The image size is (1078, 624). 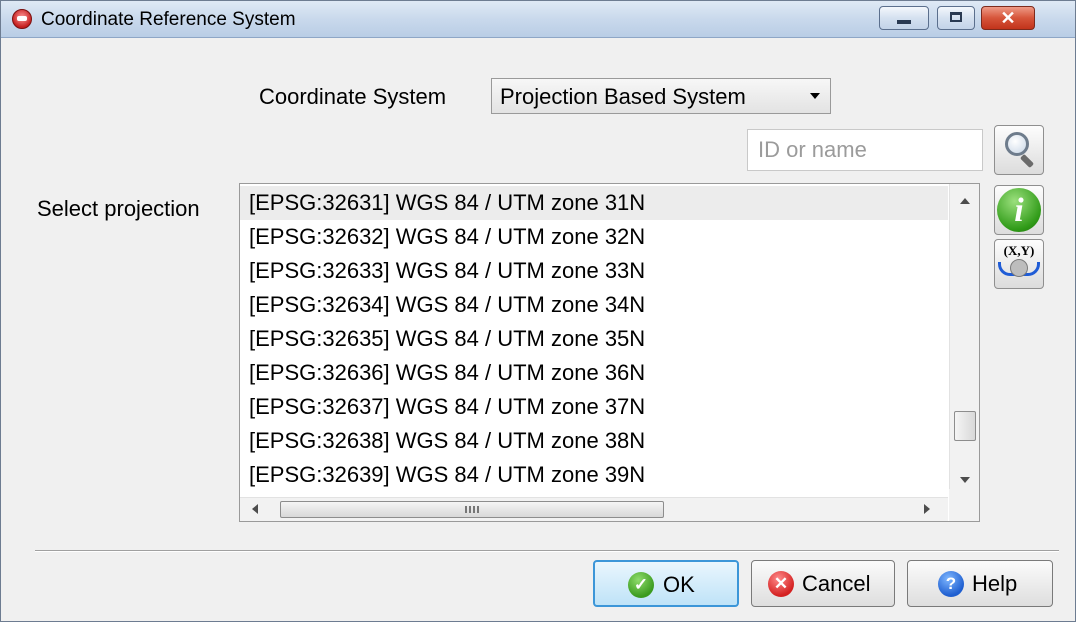 I want to click on scroll-up-icon, so click(x=965, y=201).